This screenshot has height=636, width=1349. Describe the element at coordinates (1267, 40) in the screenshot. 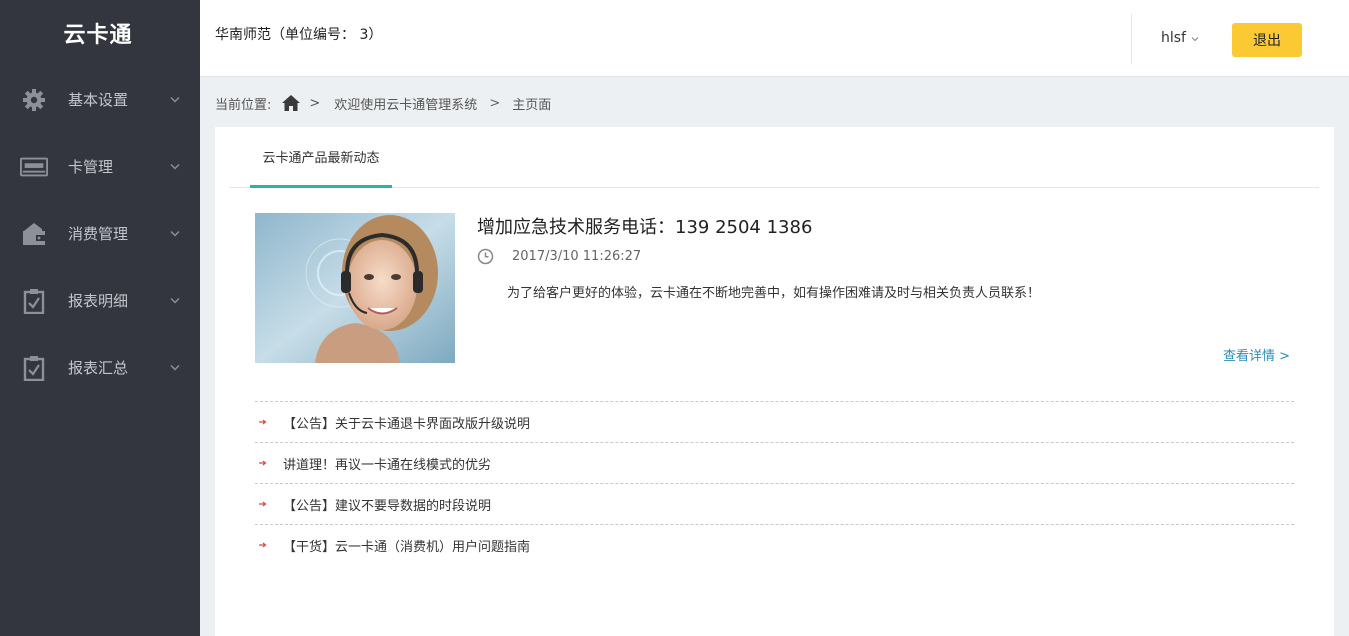

I see `logout-button: 退出` at that location.